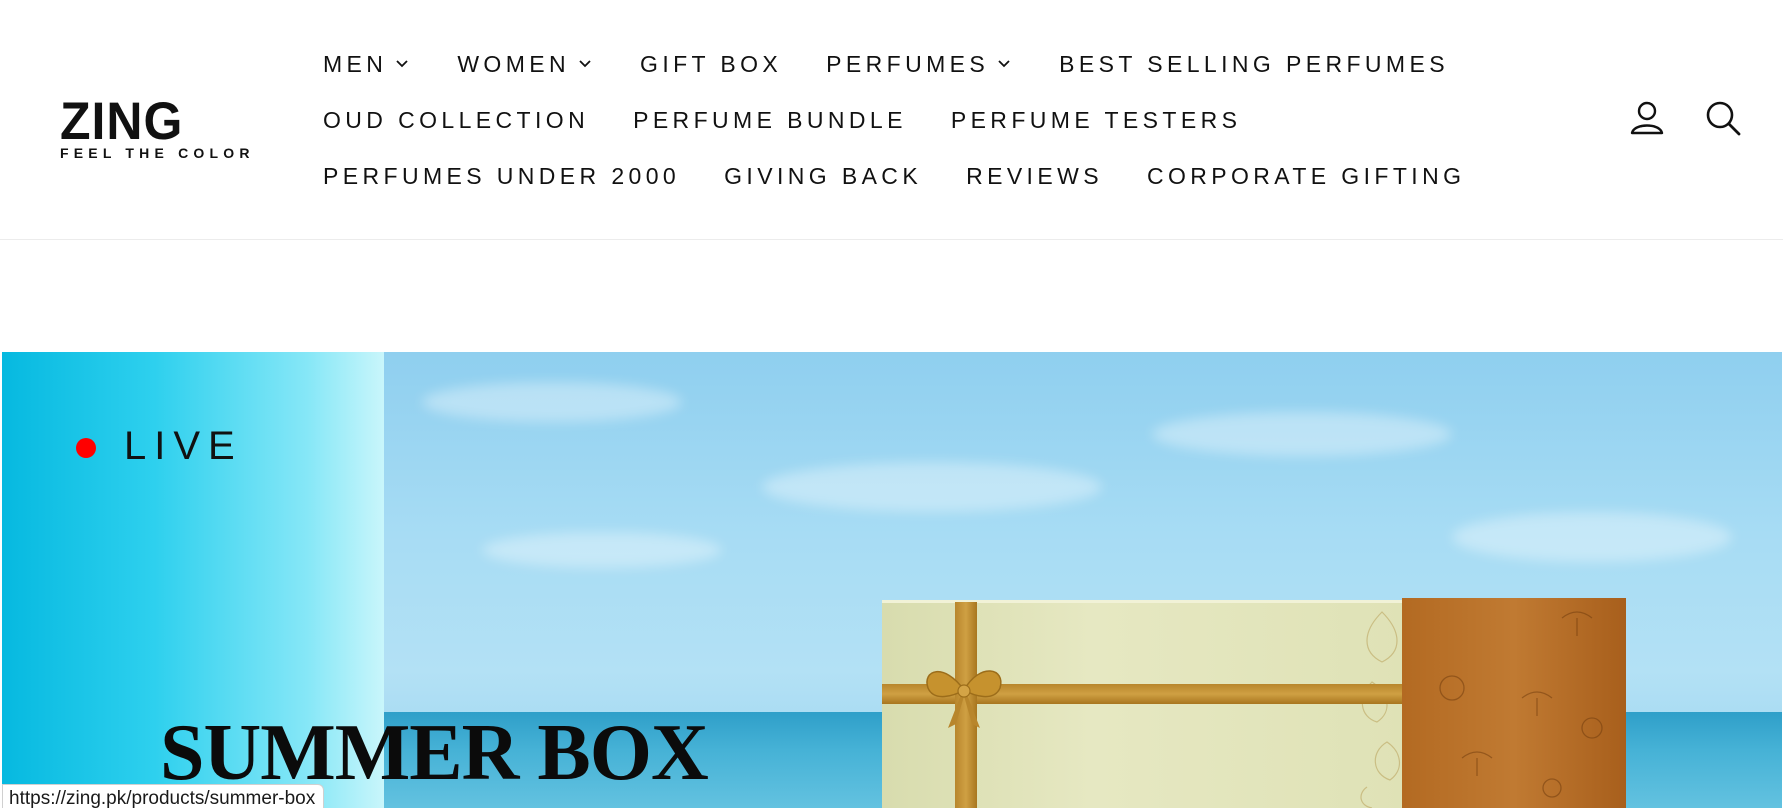  I want to click on nav-item-label: CORPORATE GIFTING, so click(1306, 175).